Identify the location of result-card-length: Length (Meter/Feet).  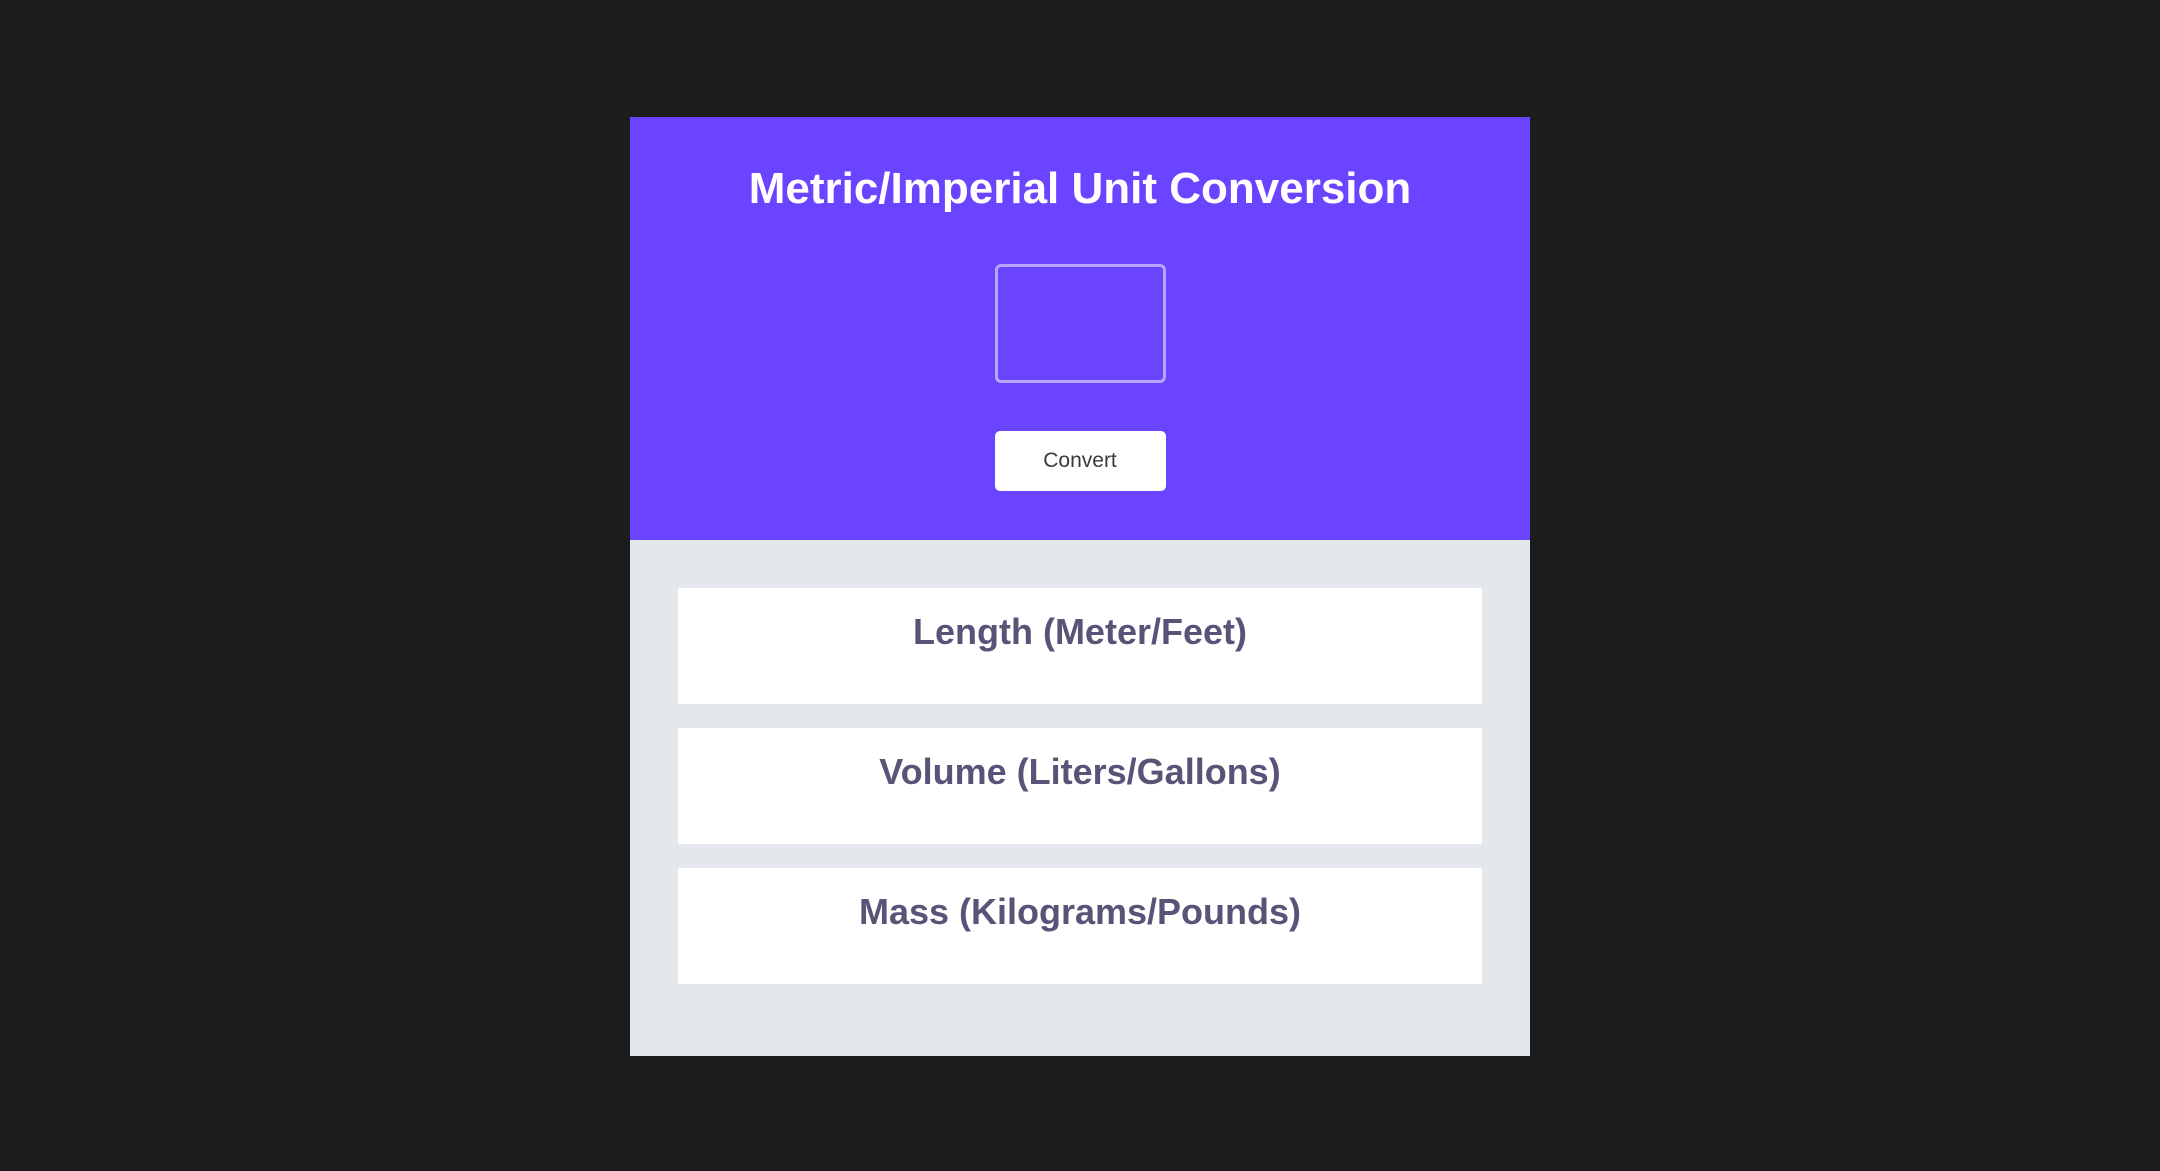
(1080, 646).